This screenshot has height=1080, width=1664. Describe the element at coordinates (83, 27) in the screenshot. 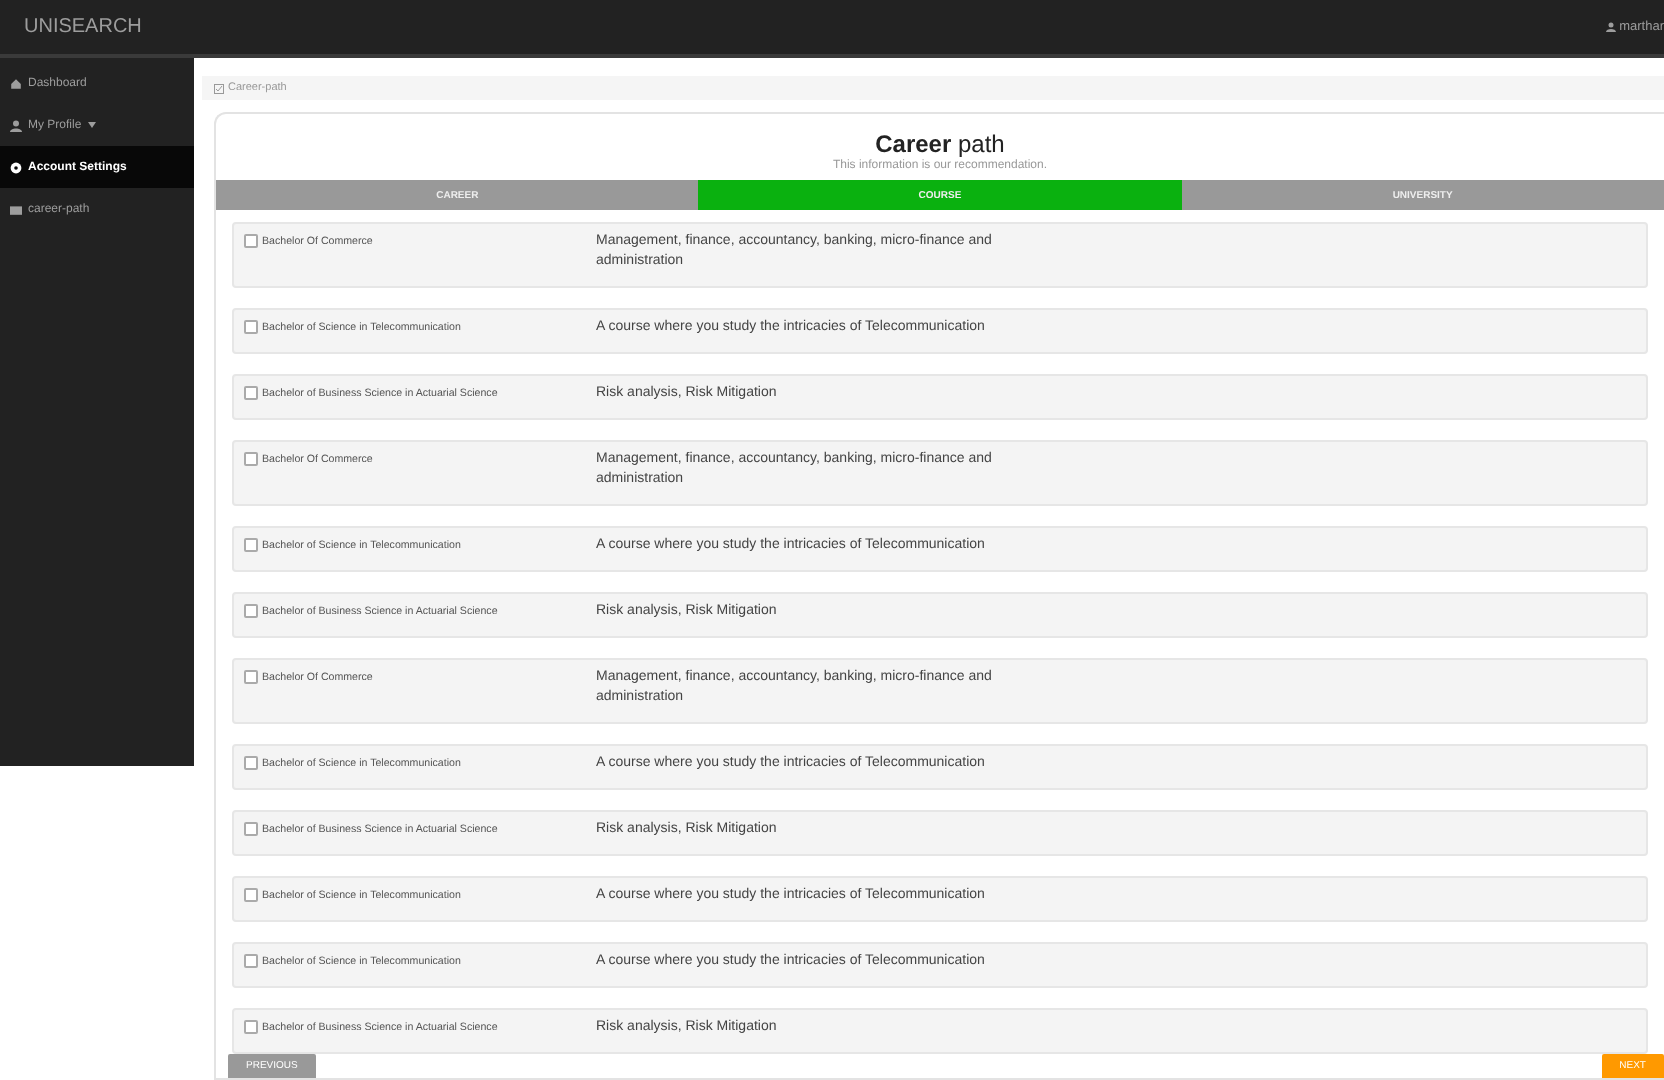

I see `brand-logo: UNISEARCH` at that location.